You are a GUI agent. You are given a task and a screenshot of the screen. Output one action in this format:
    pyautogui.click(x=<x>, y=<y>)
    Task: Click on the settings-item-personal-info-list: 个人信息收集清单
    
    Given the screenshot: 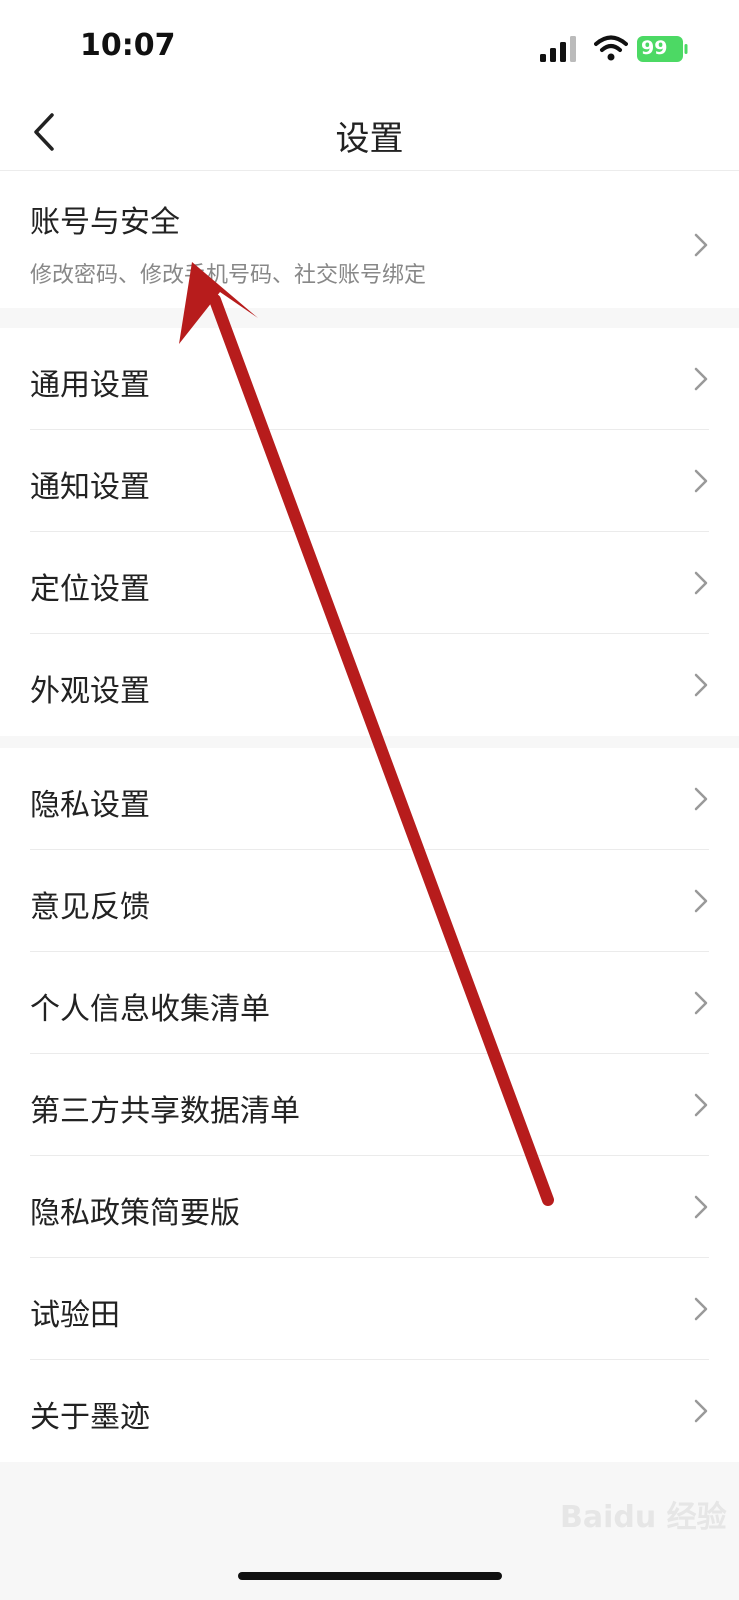 What is the action you would take?
    pyautogui.click(x=369, y=1003)
    